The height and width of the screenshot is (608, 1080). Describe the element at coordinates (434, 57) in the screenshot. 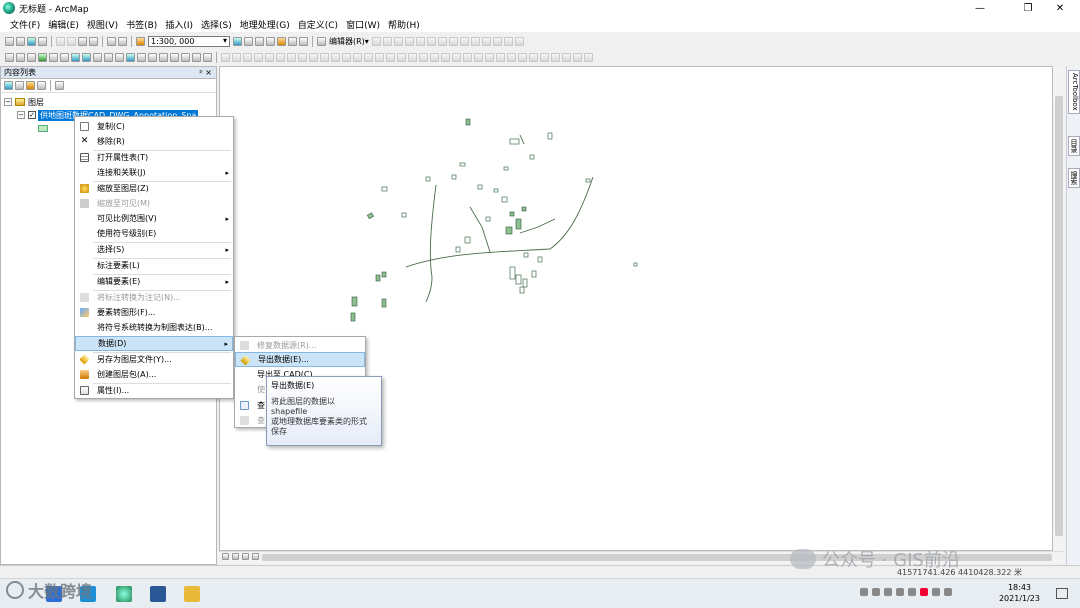

I see `georef-tool-20-icon` at that location.